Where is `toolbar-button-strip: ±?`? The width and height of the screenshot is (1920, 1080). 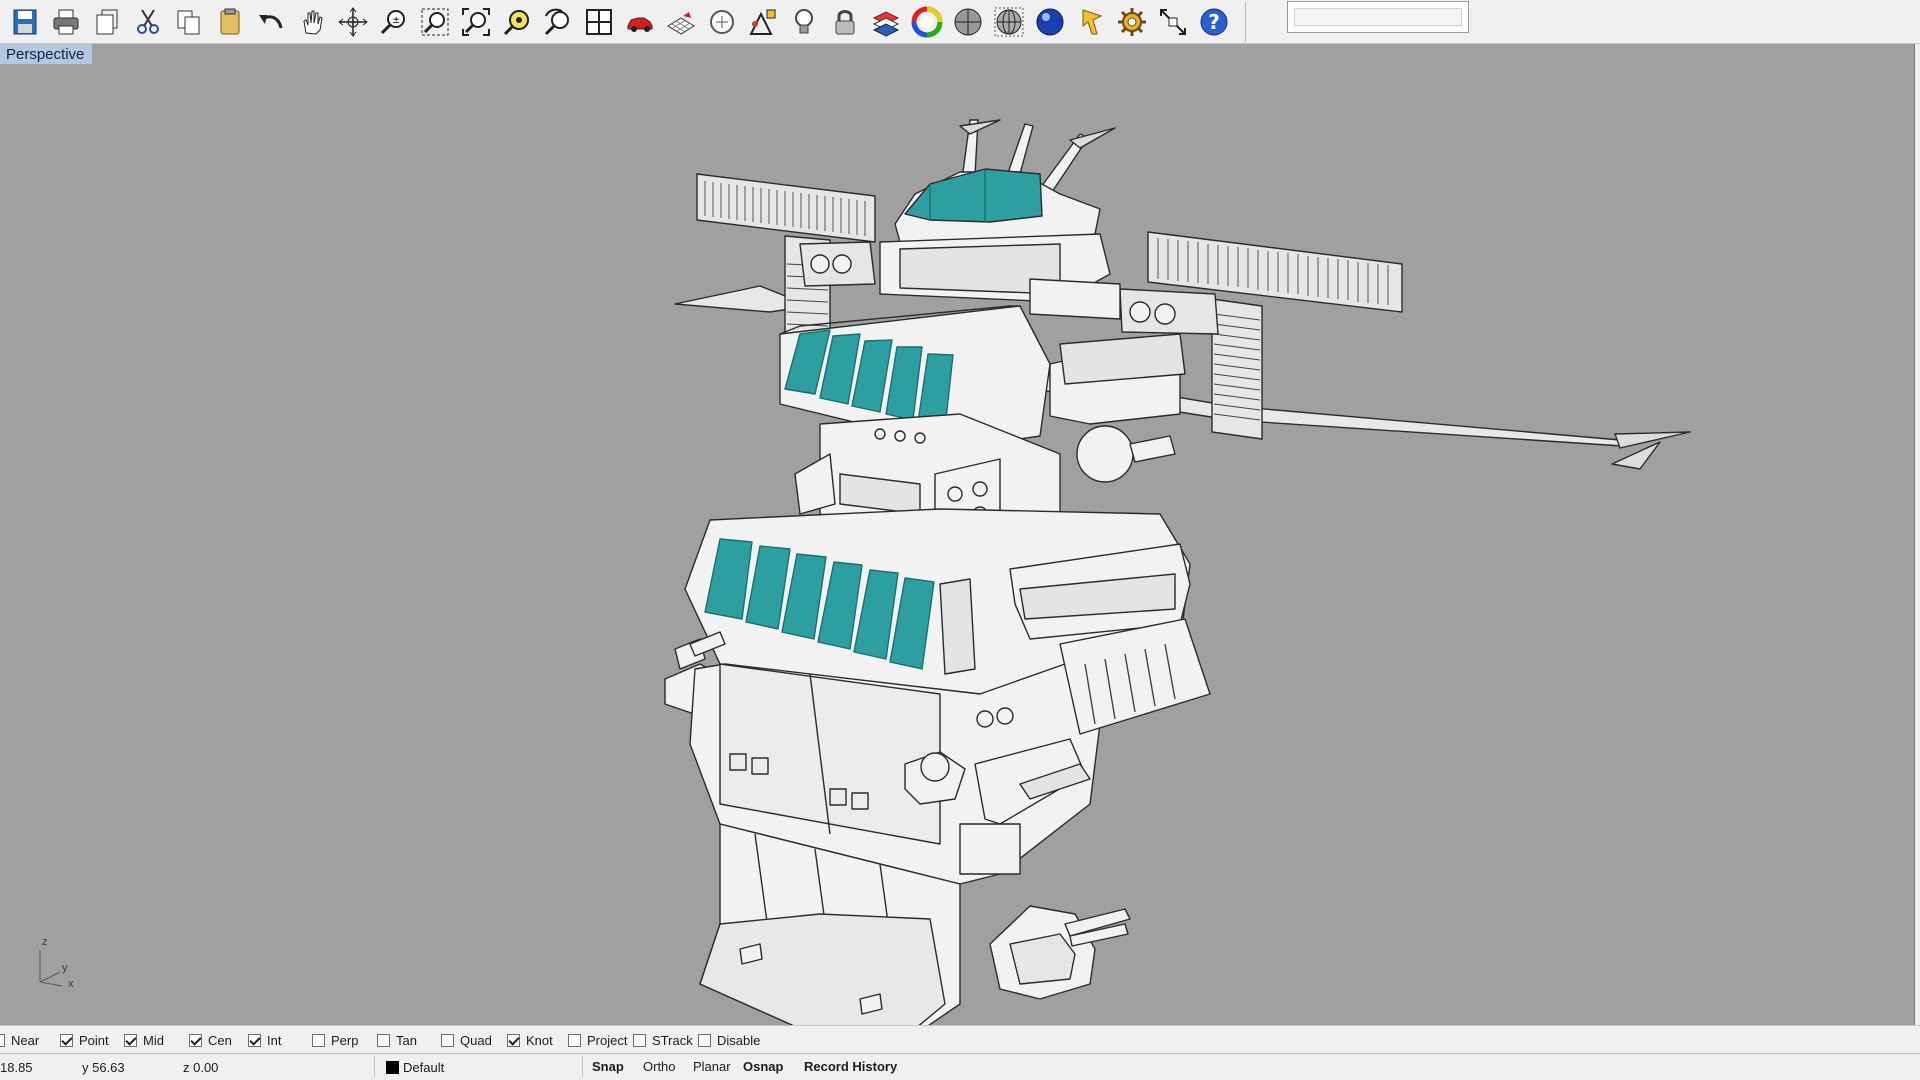
toolbar-button-strip: ±? is located at coordinates (625, 22).